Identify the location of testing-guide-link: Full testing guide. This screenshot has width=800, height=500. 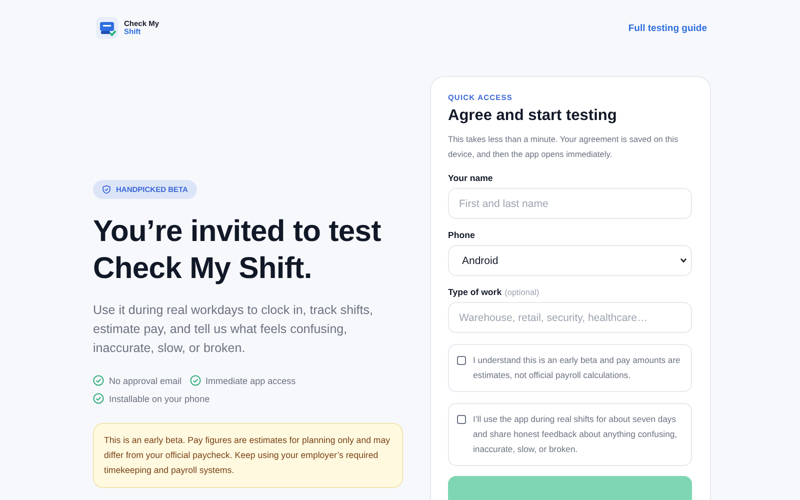
(667, 28).